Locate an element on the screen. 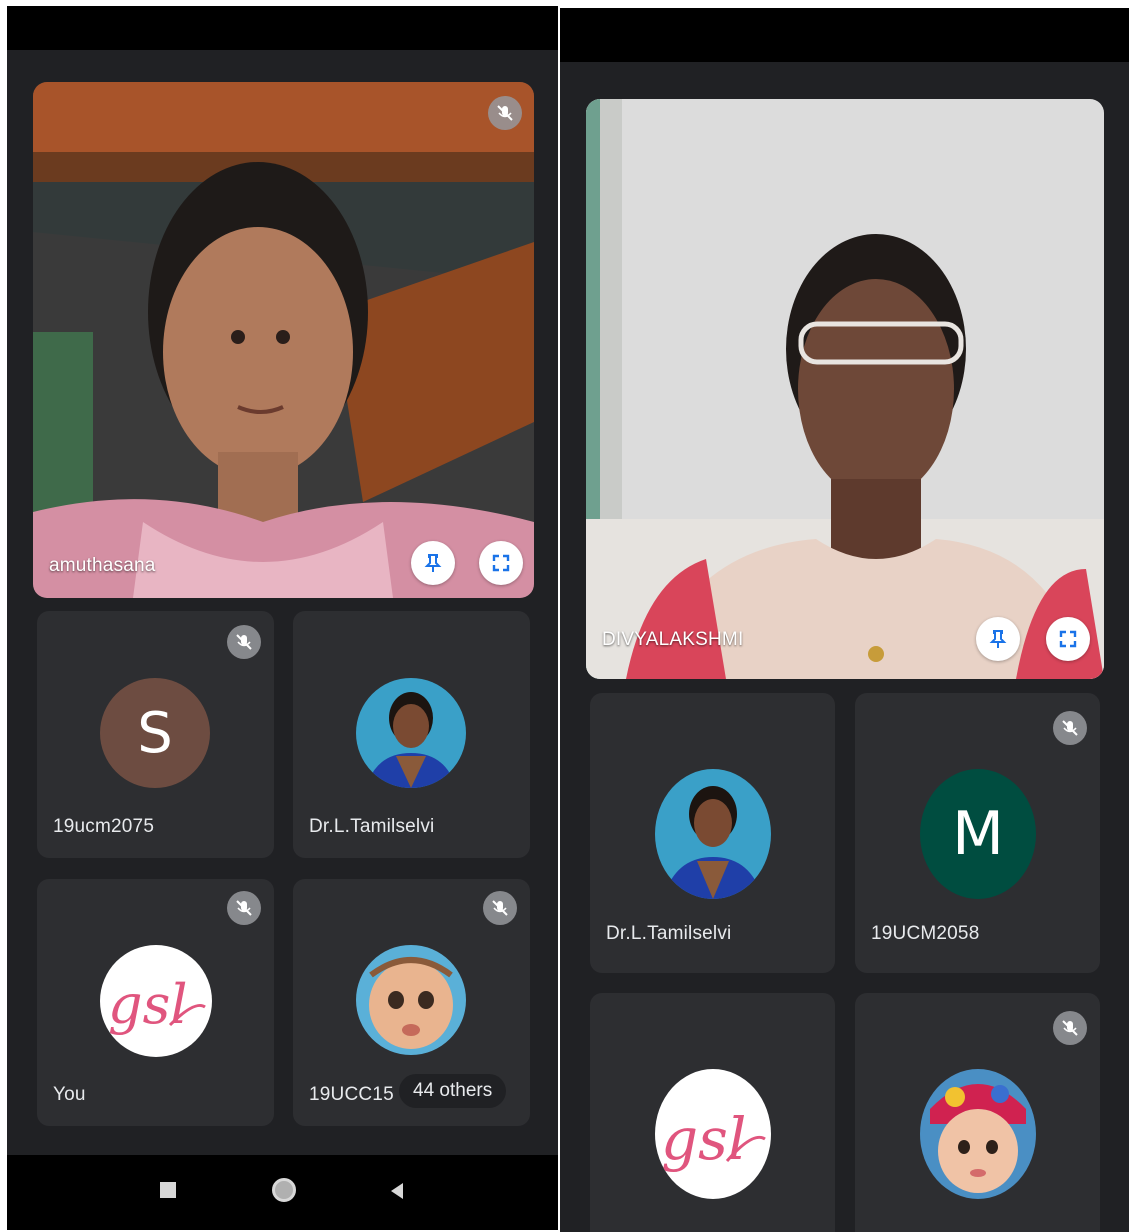 Image resolution: width=1129 pixels, height=1232 pixels. participant-name: You is located at coordinates (69, 1094).